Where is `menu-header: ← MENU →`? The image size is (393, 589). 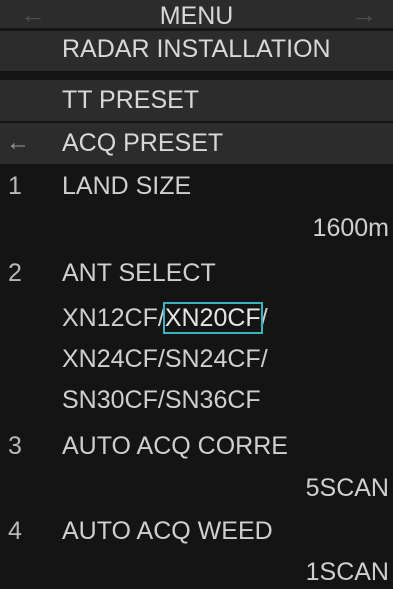 menu-header: ← MENU → is located at coordinates (196, 15).